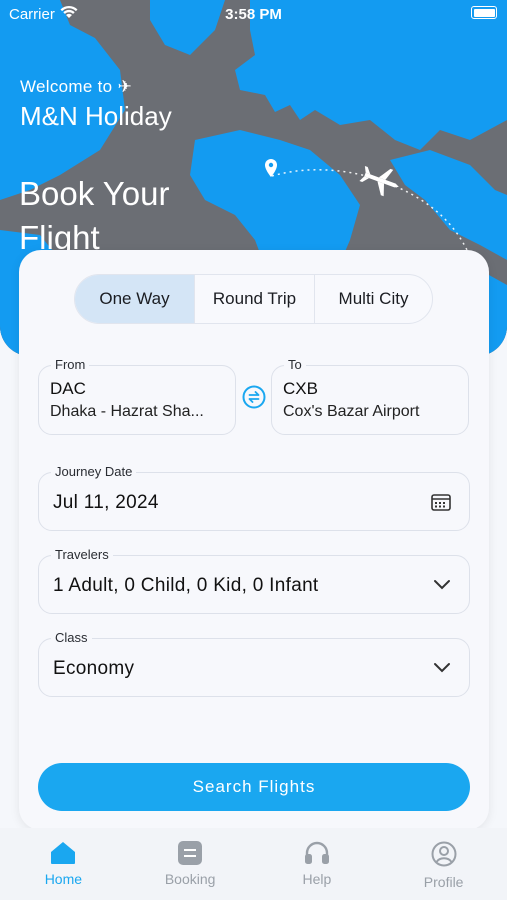 Image resolution: width=507 pixels, height=900 pixels. What do you see at coordinates (94, 215) in the screenshot?
I see `page-headline: Book Your Flight` at bounding box center [94, 215].